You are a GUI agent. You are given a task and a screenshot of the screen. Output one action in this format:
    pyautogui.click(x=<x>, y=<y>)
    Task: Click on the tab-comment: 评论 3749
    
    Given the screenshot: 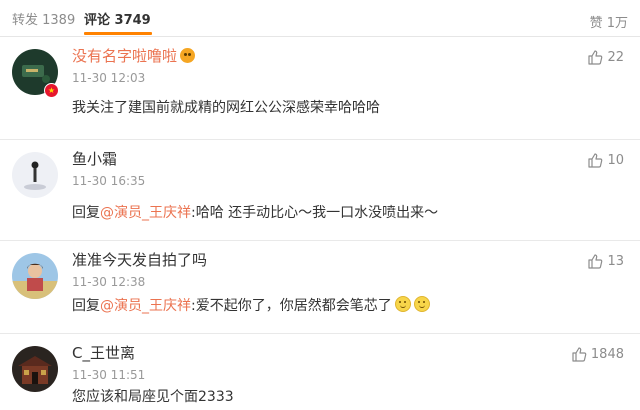 What is the action you would take?
    pyautogui.click(x=117, y=18)
    